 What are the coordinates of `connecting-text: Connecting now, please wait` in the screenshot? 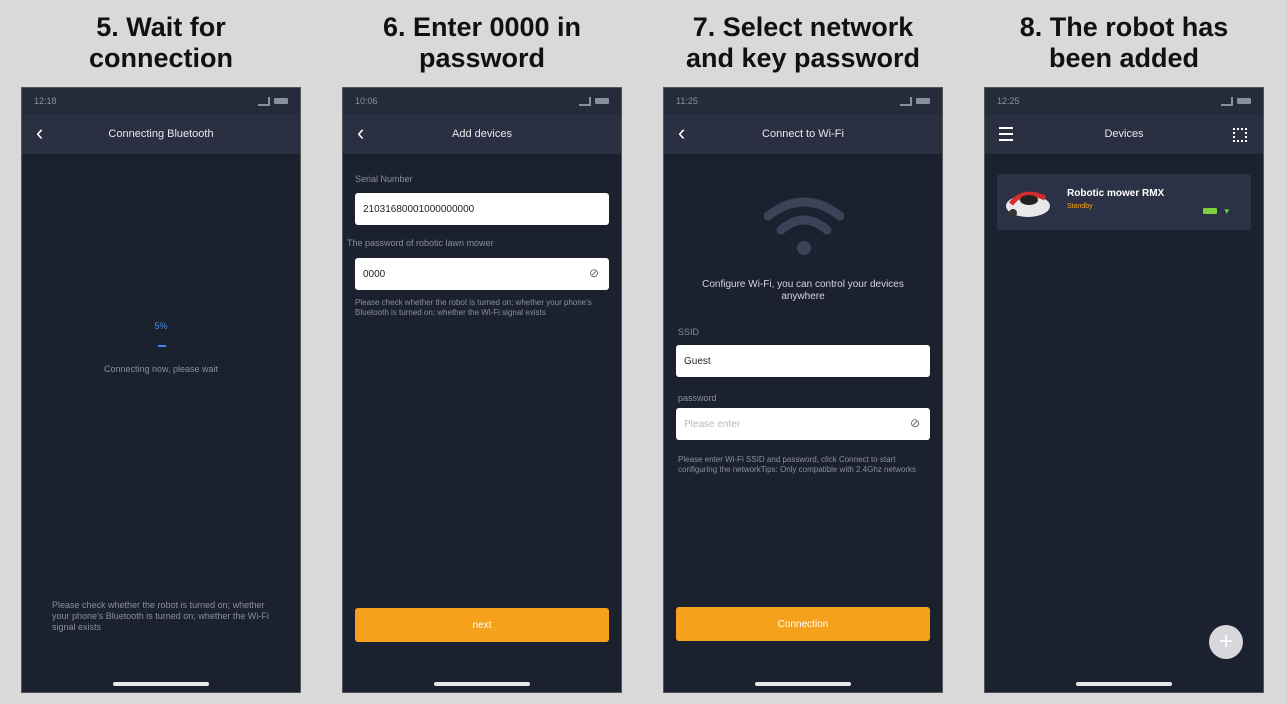 It's located at (161, 369).